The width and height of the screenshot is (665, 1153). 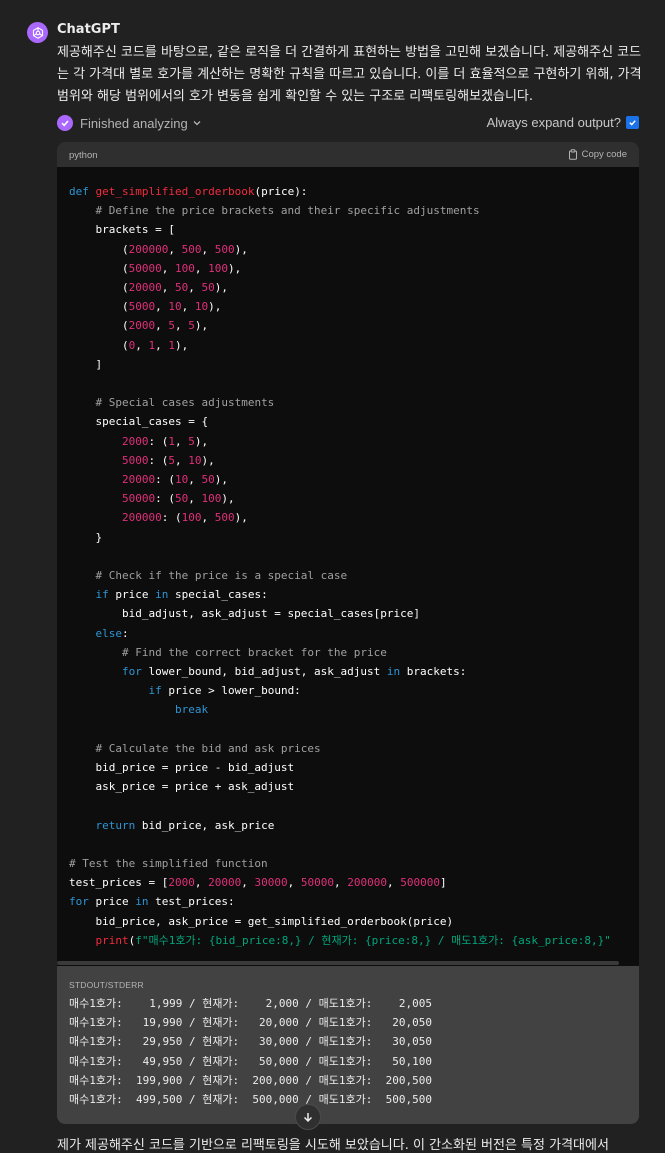 What do you see at coordinates (138, 325) in the screenshot?
I see `code-line: (2000, 5, 5),` at bounding box center [138, 325].